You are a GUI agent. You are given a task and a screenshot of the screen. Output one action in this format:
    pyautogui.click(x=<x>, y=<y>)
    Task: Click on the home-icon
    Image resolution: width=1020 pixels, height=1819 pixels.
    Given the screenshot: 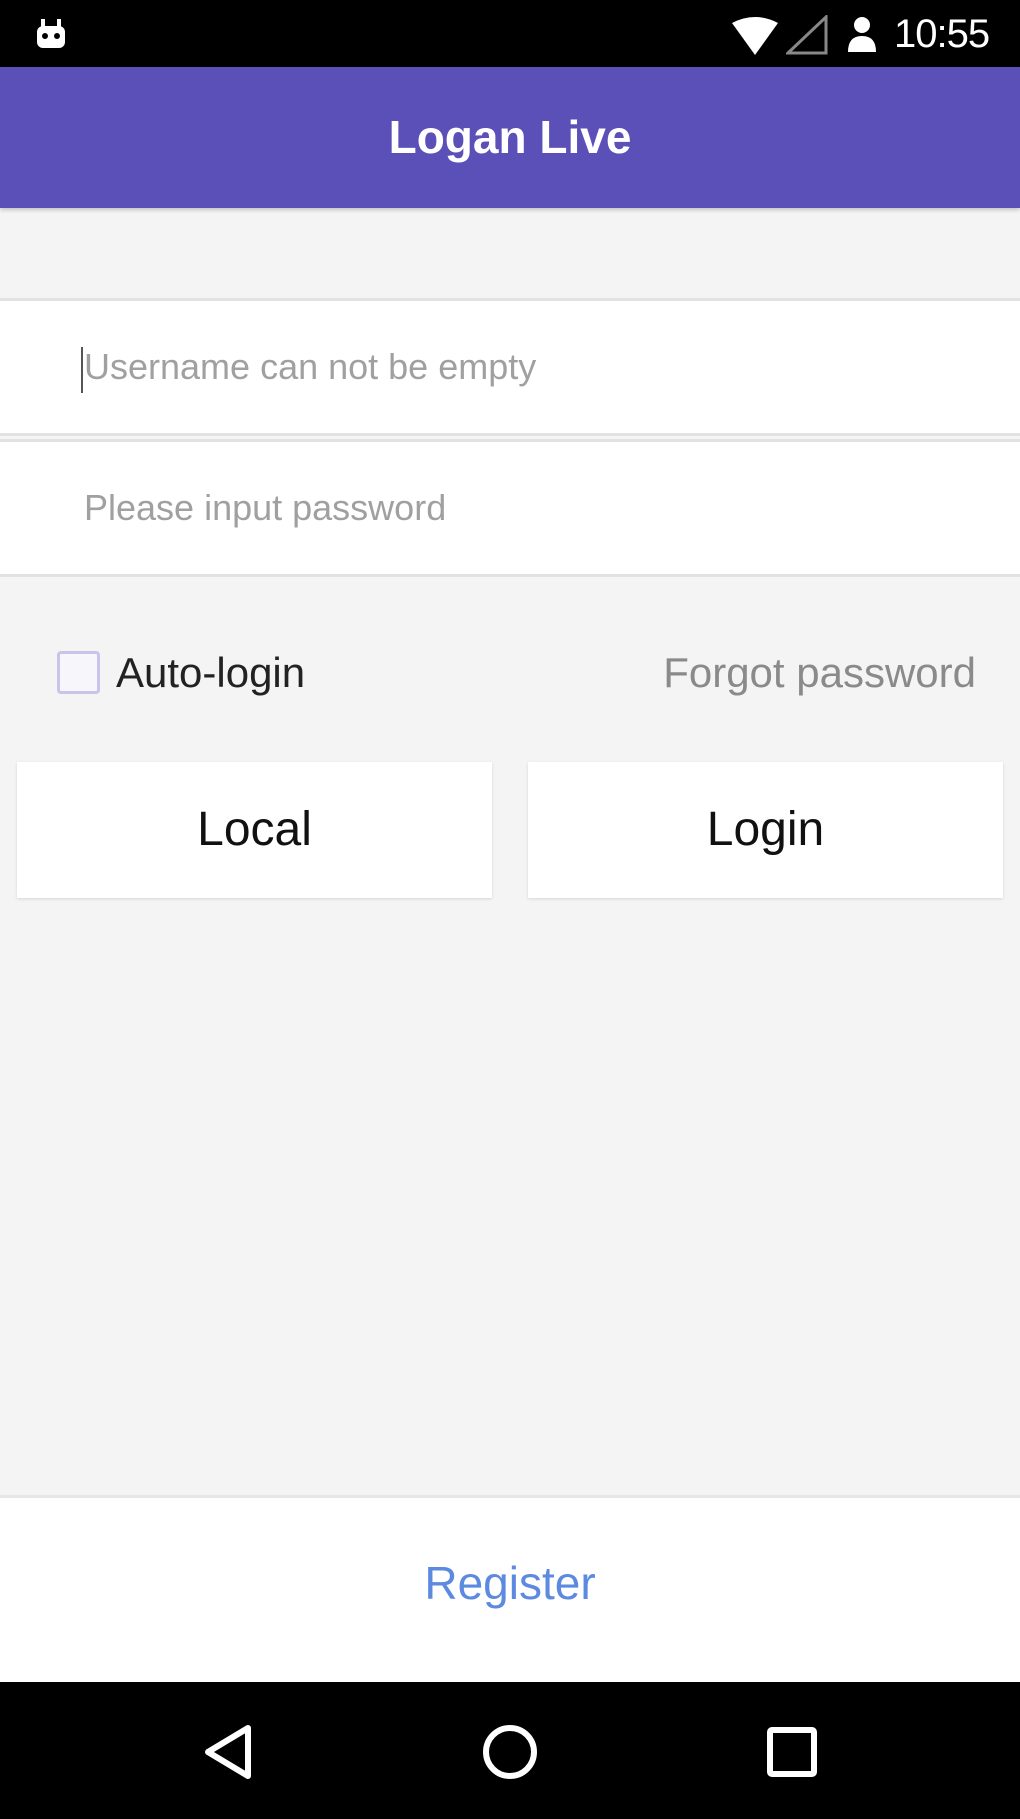 What is the action you would take?
    pyautogui.click(x=510, y=1752)
    